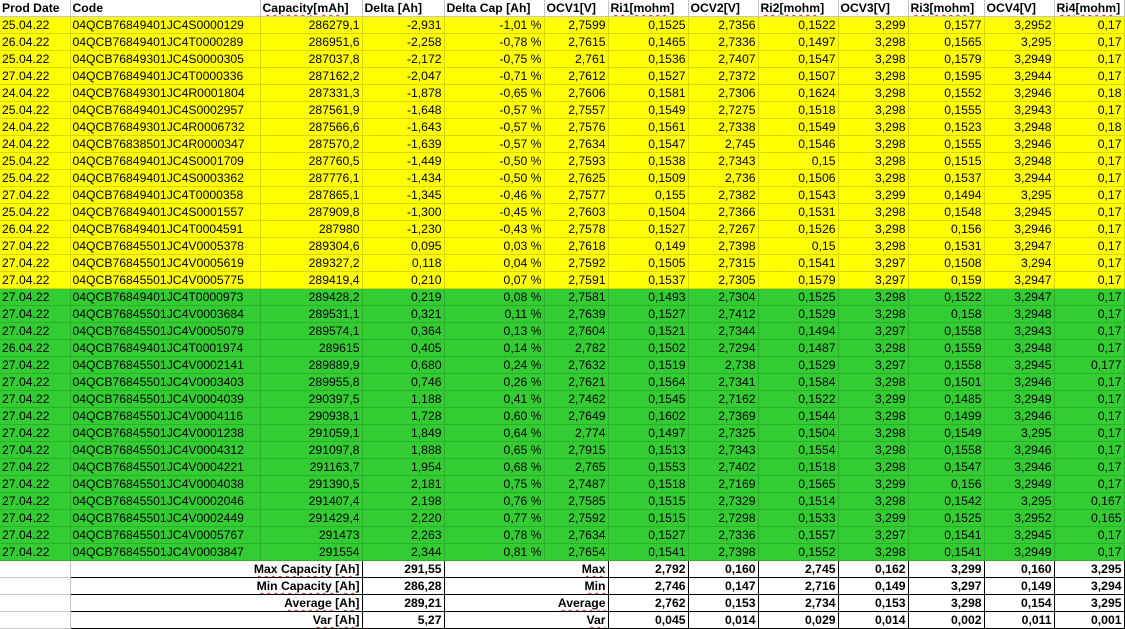  Describe the element at coordinates (403, 42) in the screenshot. I see `table-cell: -2,258` at that location.